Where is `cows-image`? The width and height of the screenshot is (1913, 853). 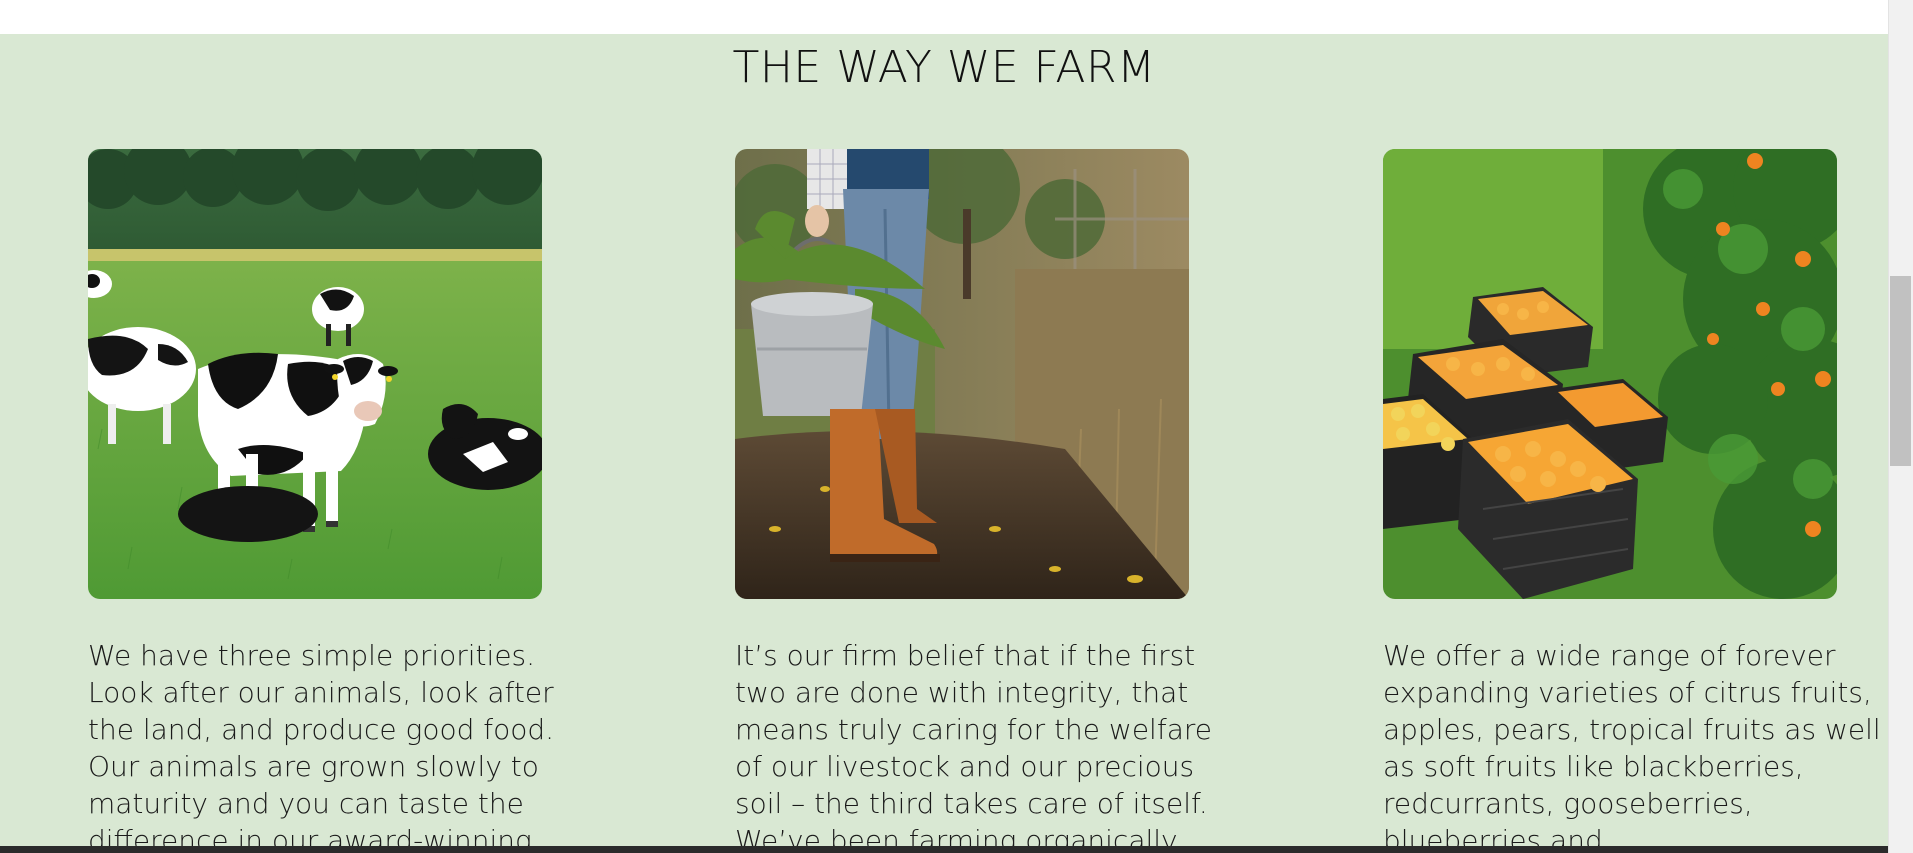 cows-image is located at coordinates (315, 374).